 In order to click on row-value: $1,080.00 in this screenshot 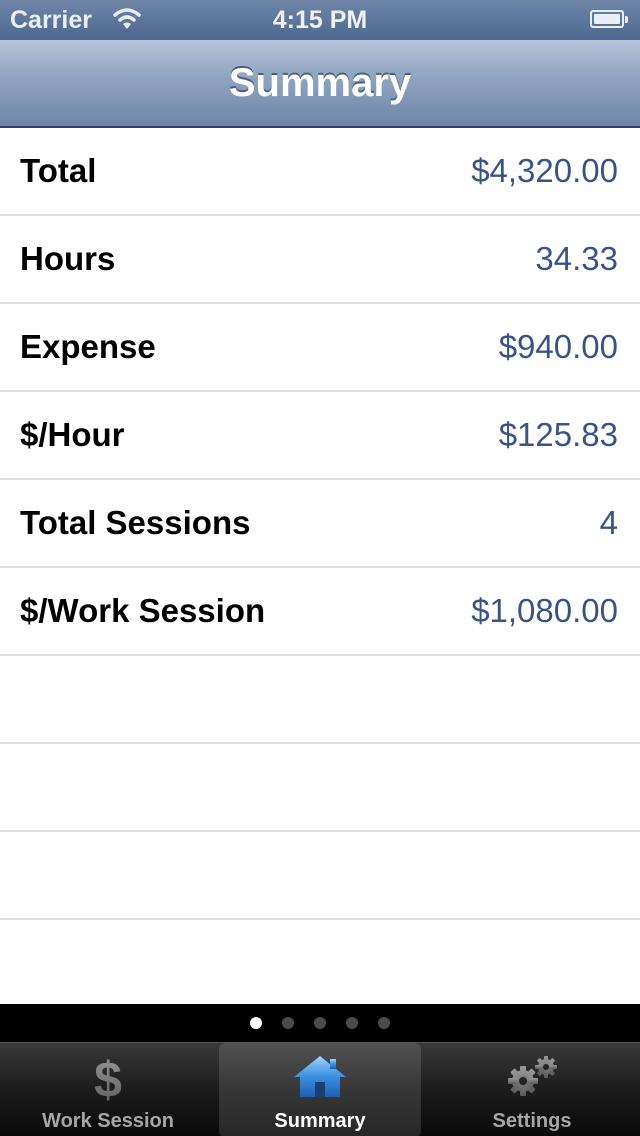, I will do `click(544, 610)`.